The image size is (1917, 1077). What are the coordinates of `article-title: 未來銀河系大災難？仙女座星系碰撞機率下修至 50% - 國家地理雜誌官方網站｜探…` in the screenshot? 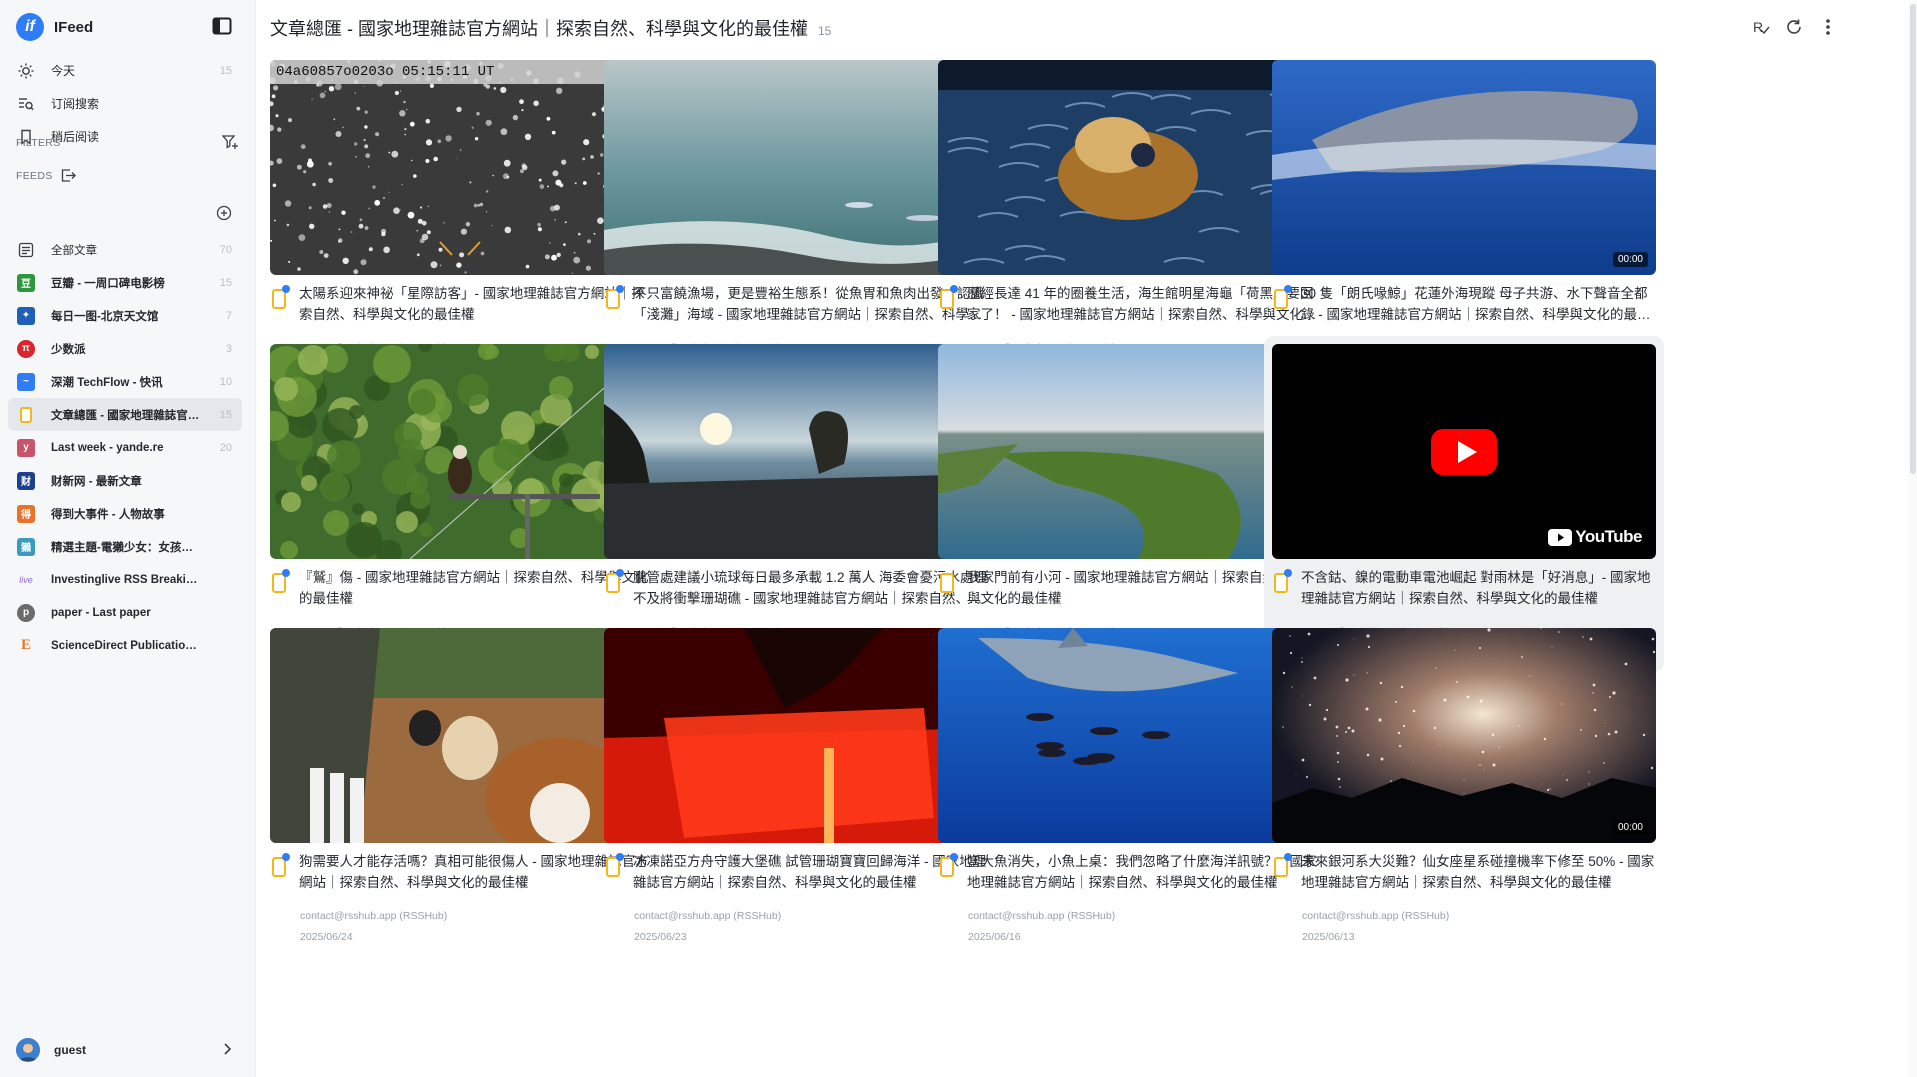 It's located at (1478, 873).